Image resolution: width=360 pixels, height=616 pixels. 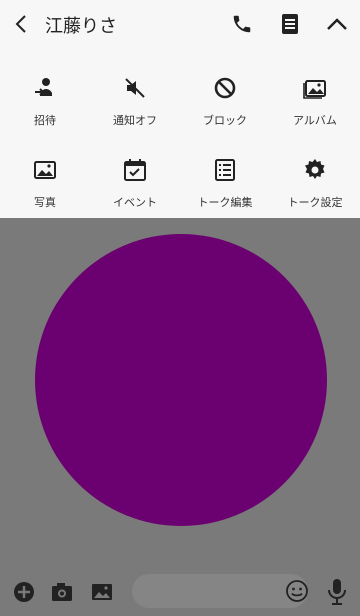 I want to click on menu-item-album: アルバム, so click(x=315, y=95).